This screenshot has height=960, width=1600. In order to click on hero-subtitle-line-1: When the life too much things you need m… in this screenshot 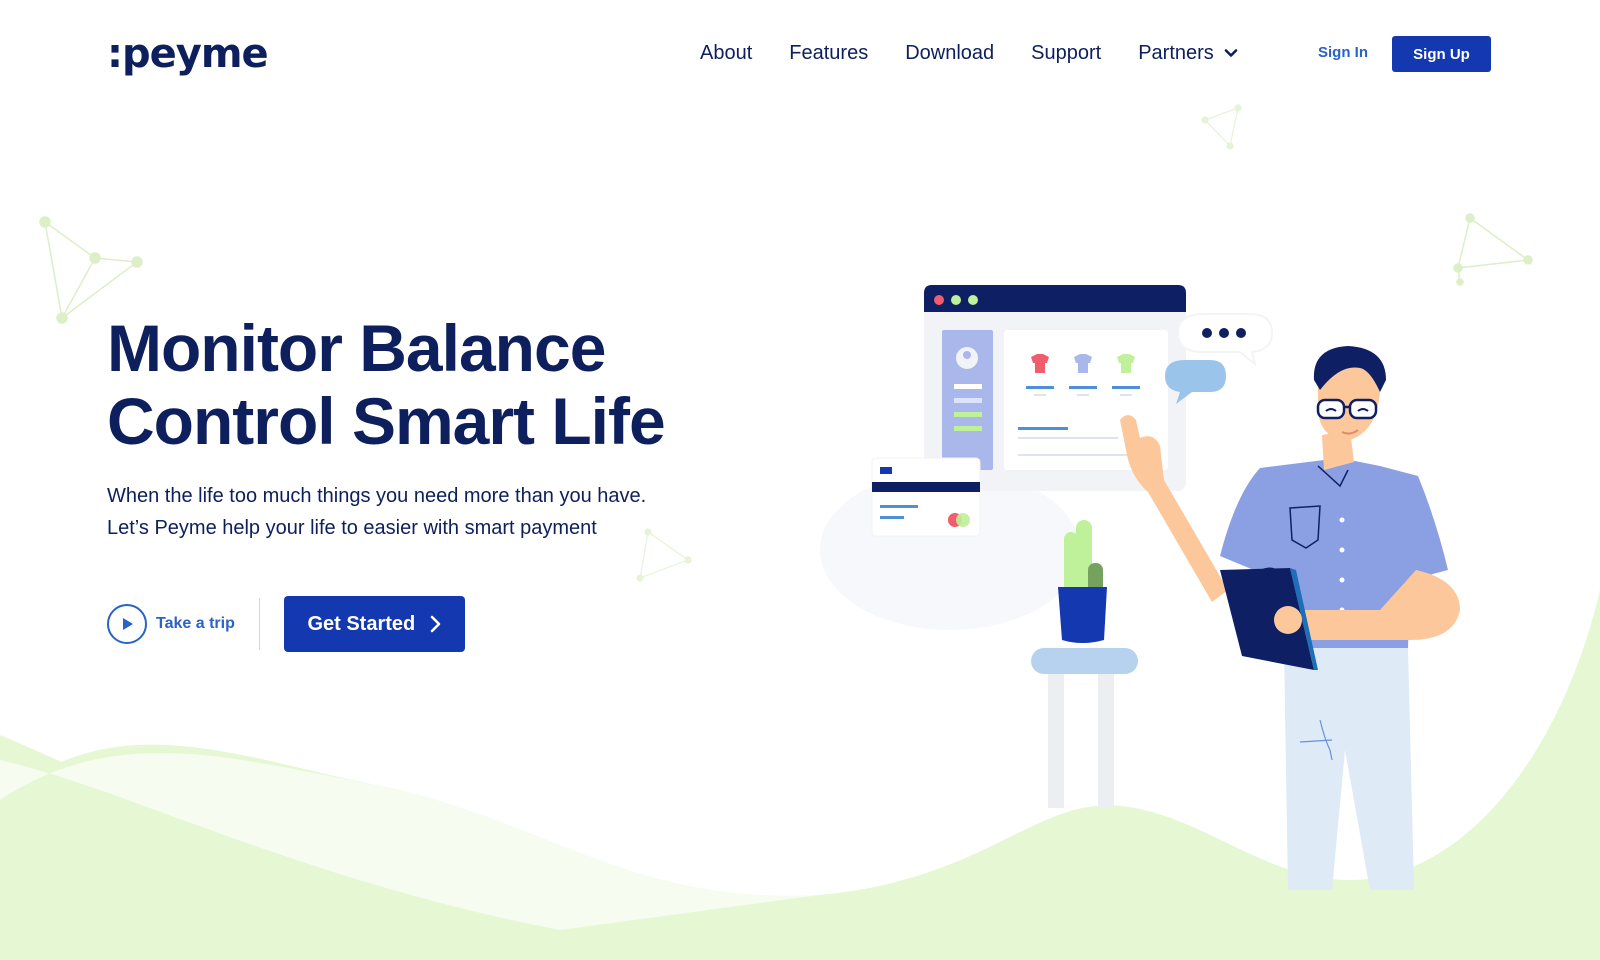, I will do `click(377, 496)`.